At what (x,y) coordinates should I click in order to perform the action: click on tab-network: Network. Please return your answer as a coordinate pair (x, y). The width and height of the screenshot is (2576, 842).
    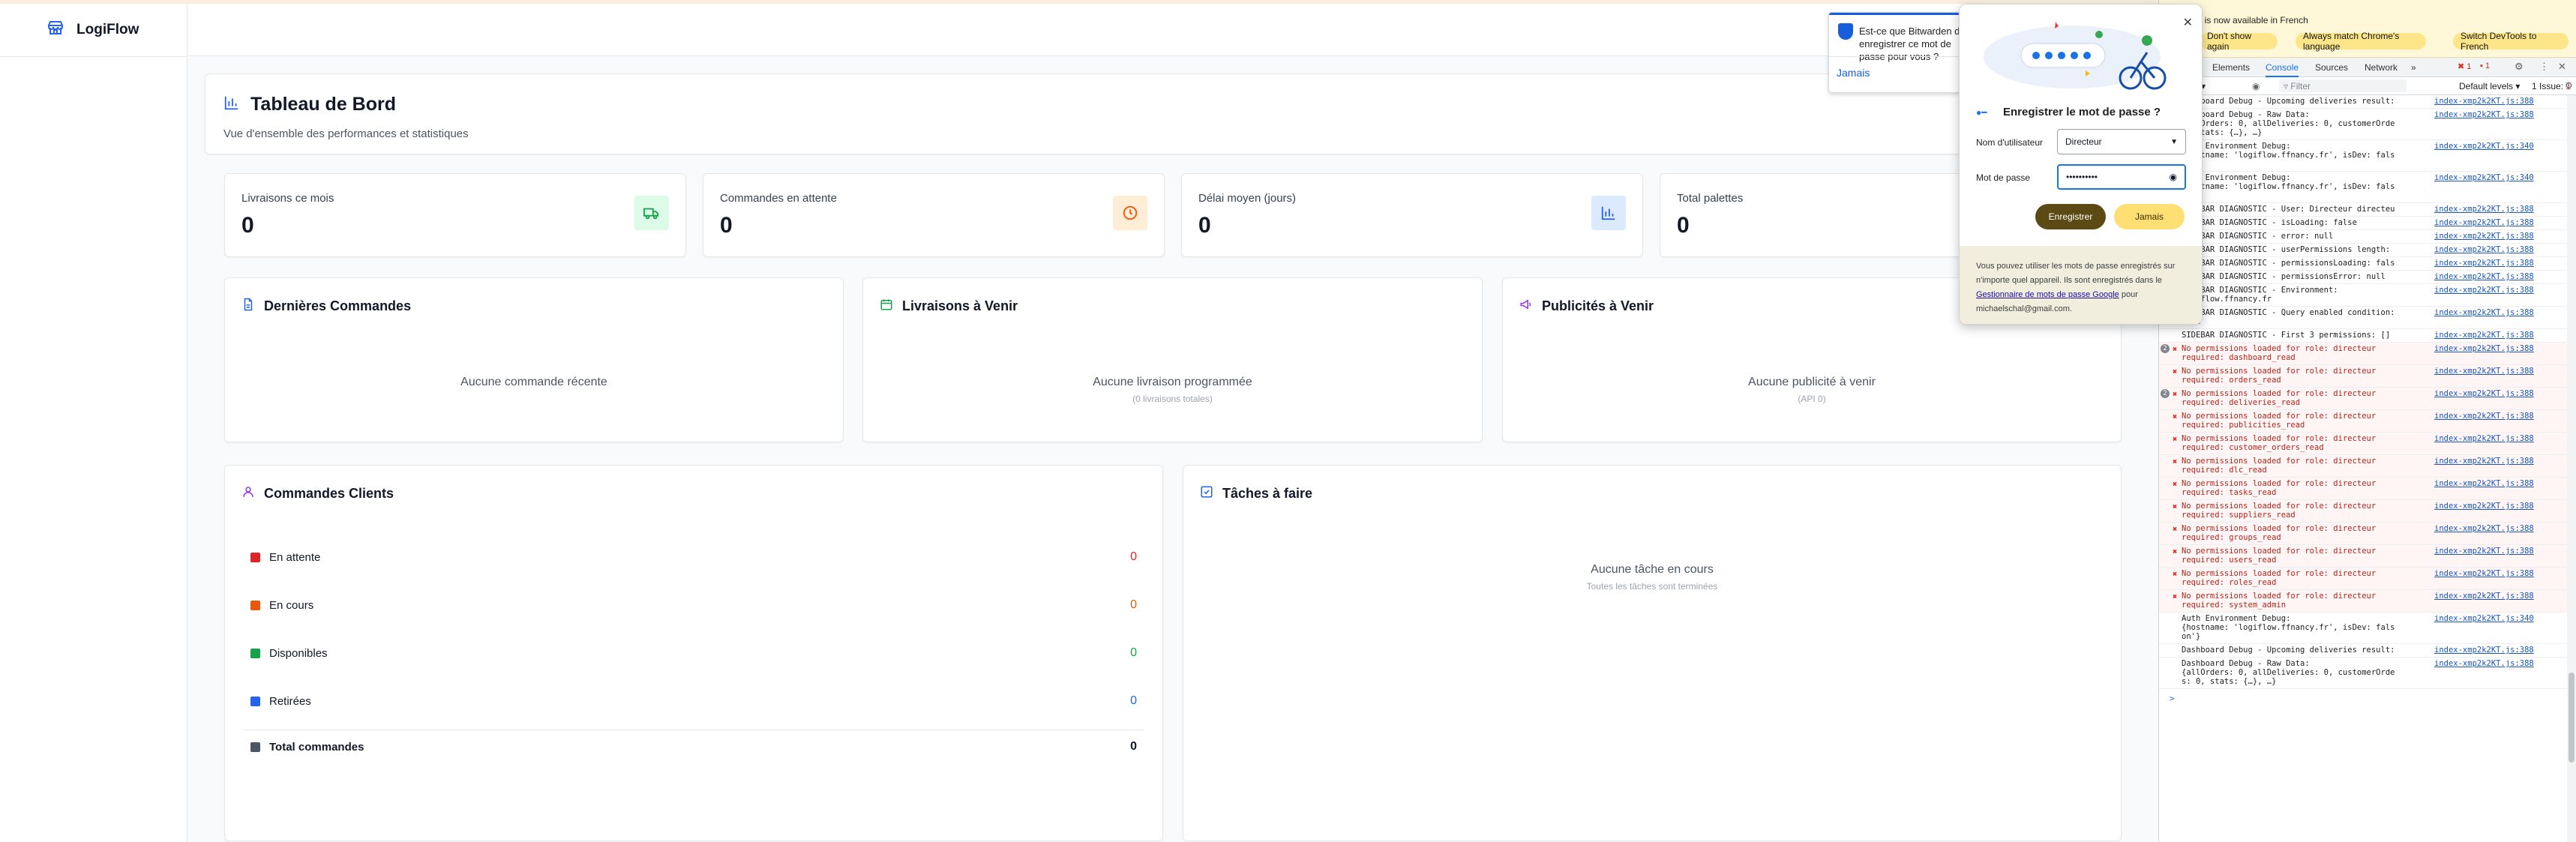
    Looking at the image, I should click on (2382, 67).